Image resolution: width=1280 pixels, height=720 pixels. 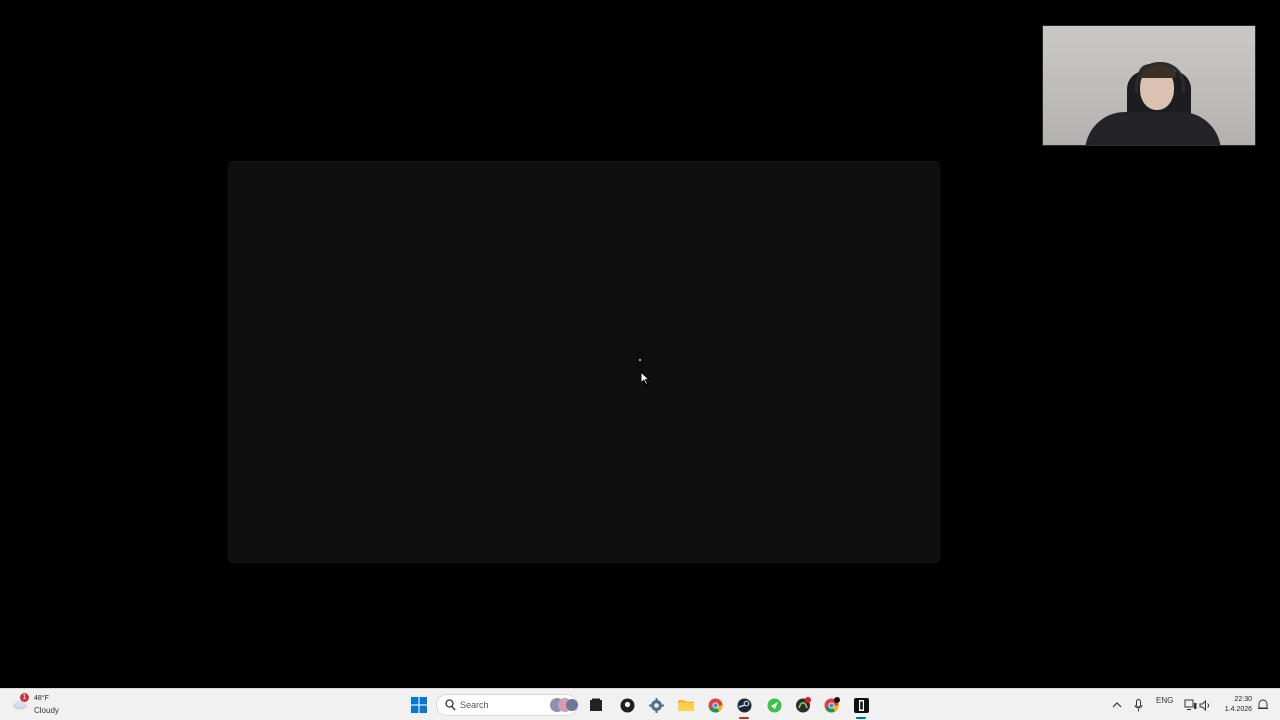 I want to click on weather-widget: 1 48°F Cloudy, so click(x=57, y=705).